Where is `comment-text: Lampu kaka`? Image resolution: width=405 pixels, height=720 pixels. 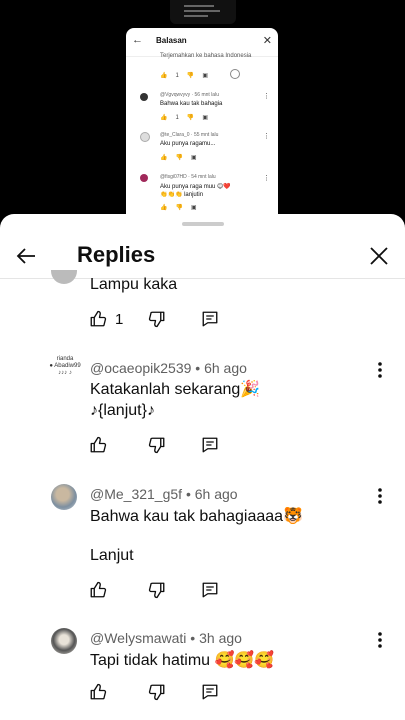
comment-text: Lampu kaka is located at coordinates (134, 284).